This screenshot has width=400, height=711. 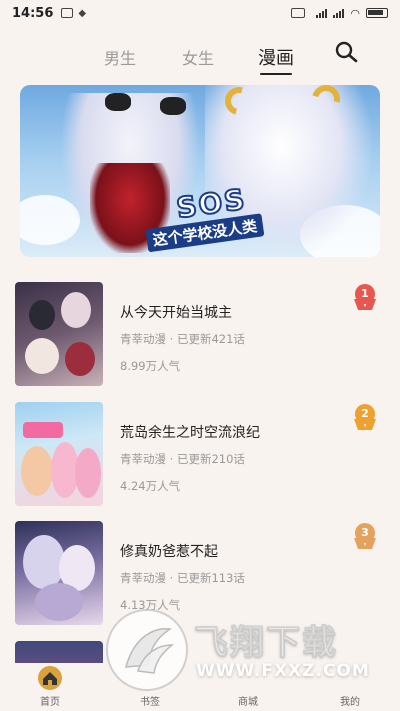 What do you see at coordinates (198, 57) in the screenshot?
I see `tab-female: 女生` at bounding box center [198, 57].